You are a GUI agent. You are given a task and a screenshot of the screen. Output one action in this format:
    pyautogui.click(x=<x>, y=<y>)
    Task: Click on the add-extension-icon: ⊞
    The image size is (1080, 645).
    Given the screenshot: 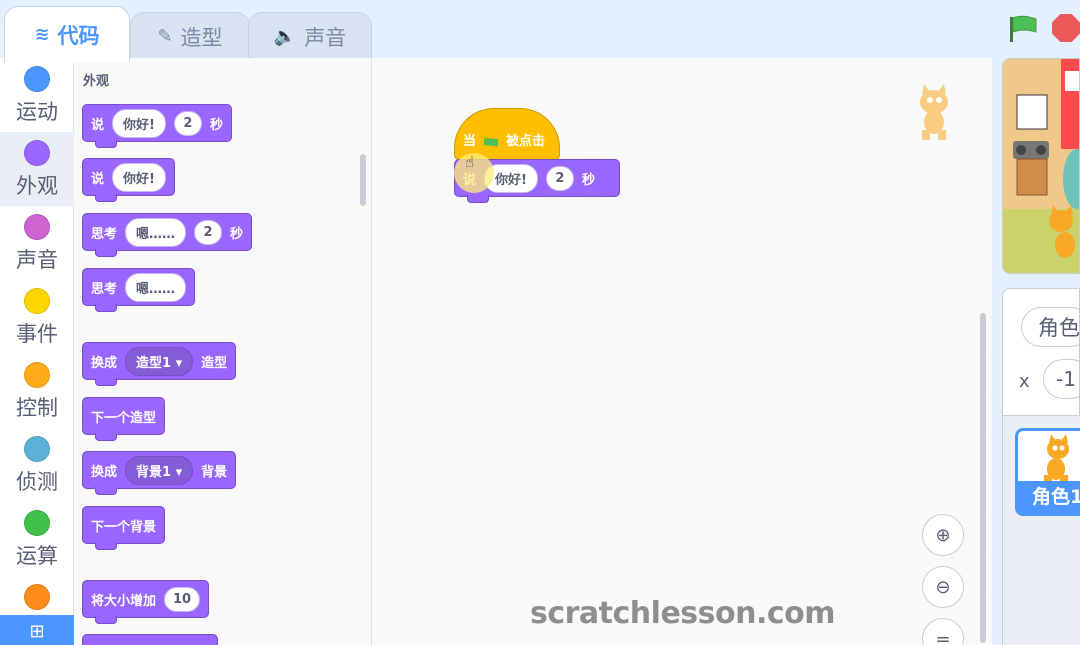 What is the action you would take?
    pyautogui.click(x=37, y=631)
    